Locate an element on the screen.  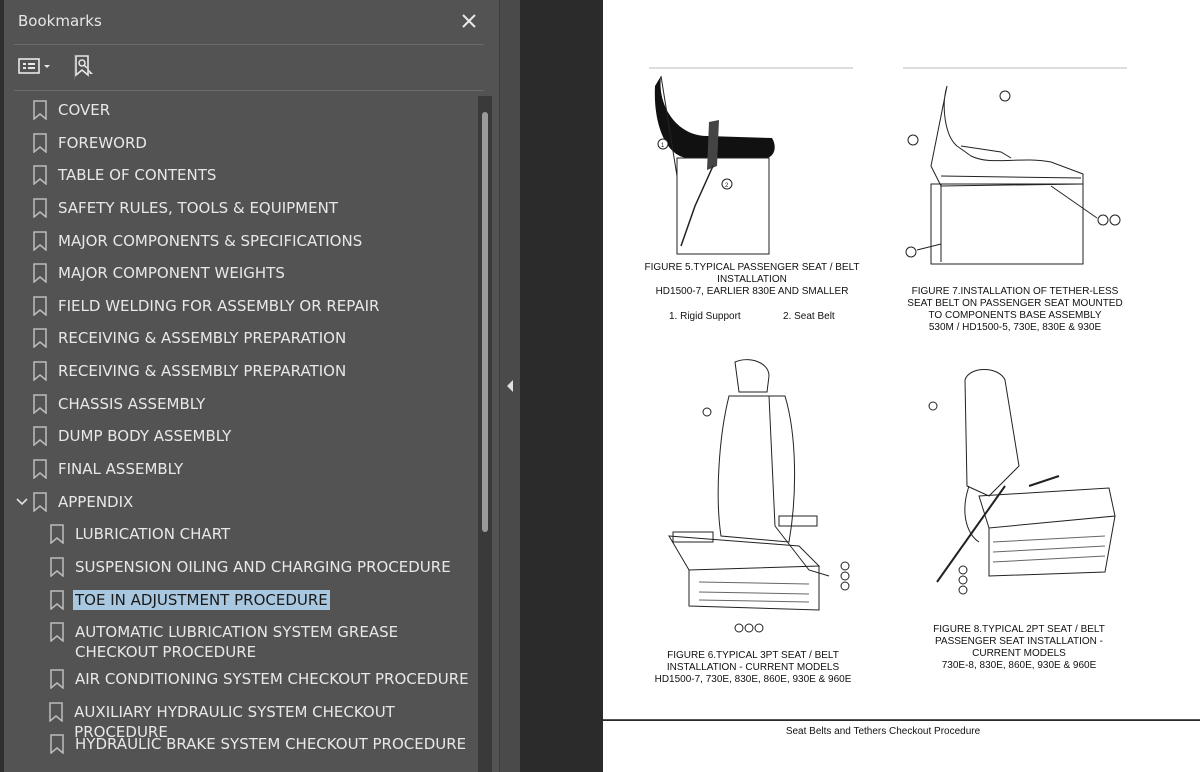
caption-line: TO COMPONENTS BASE ASSEMBLY is located at coordinates (1015, 315).